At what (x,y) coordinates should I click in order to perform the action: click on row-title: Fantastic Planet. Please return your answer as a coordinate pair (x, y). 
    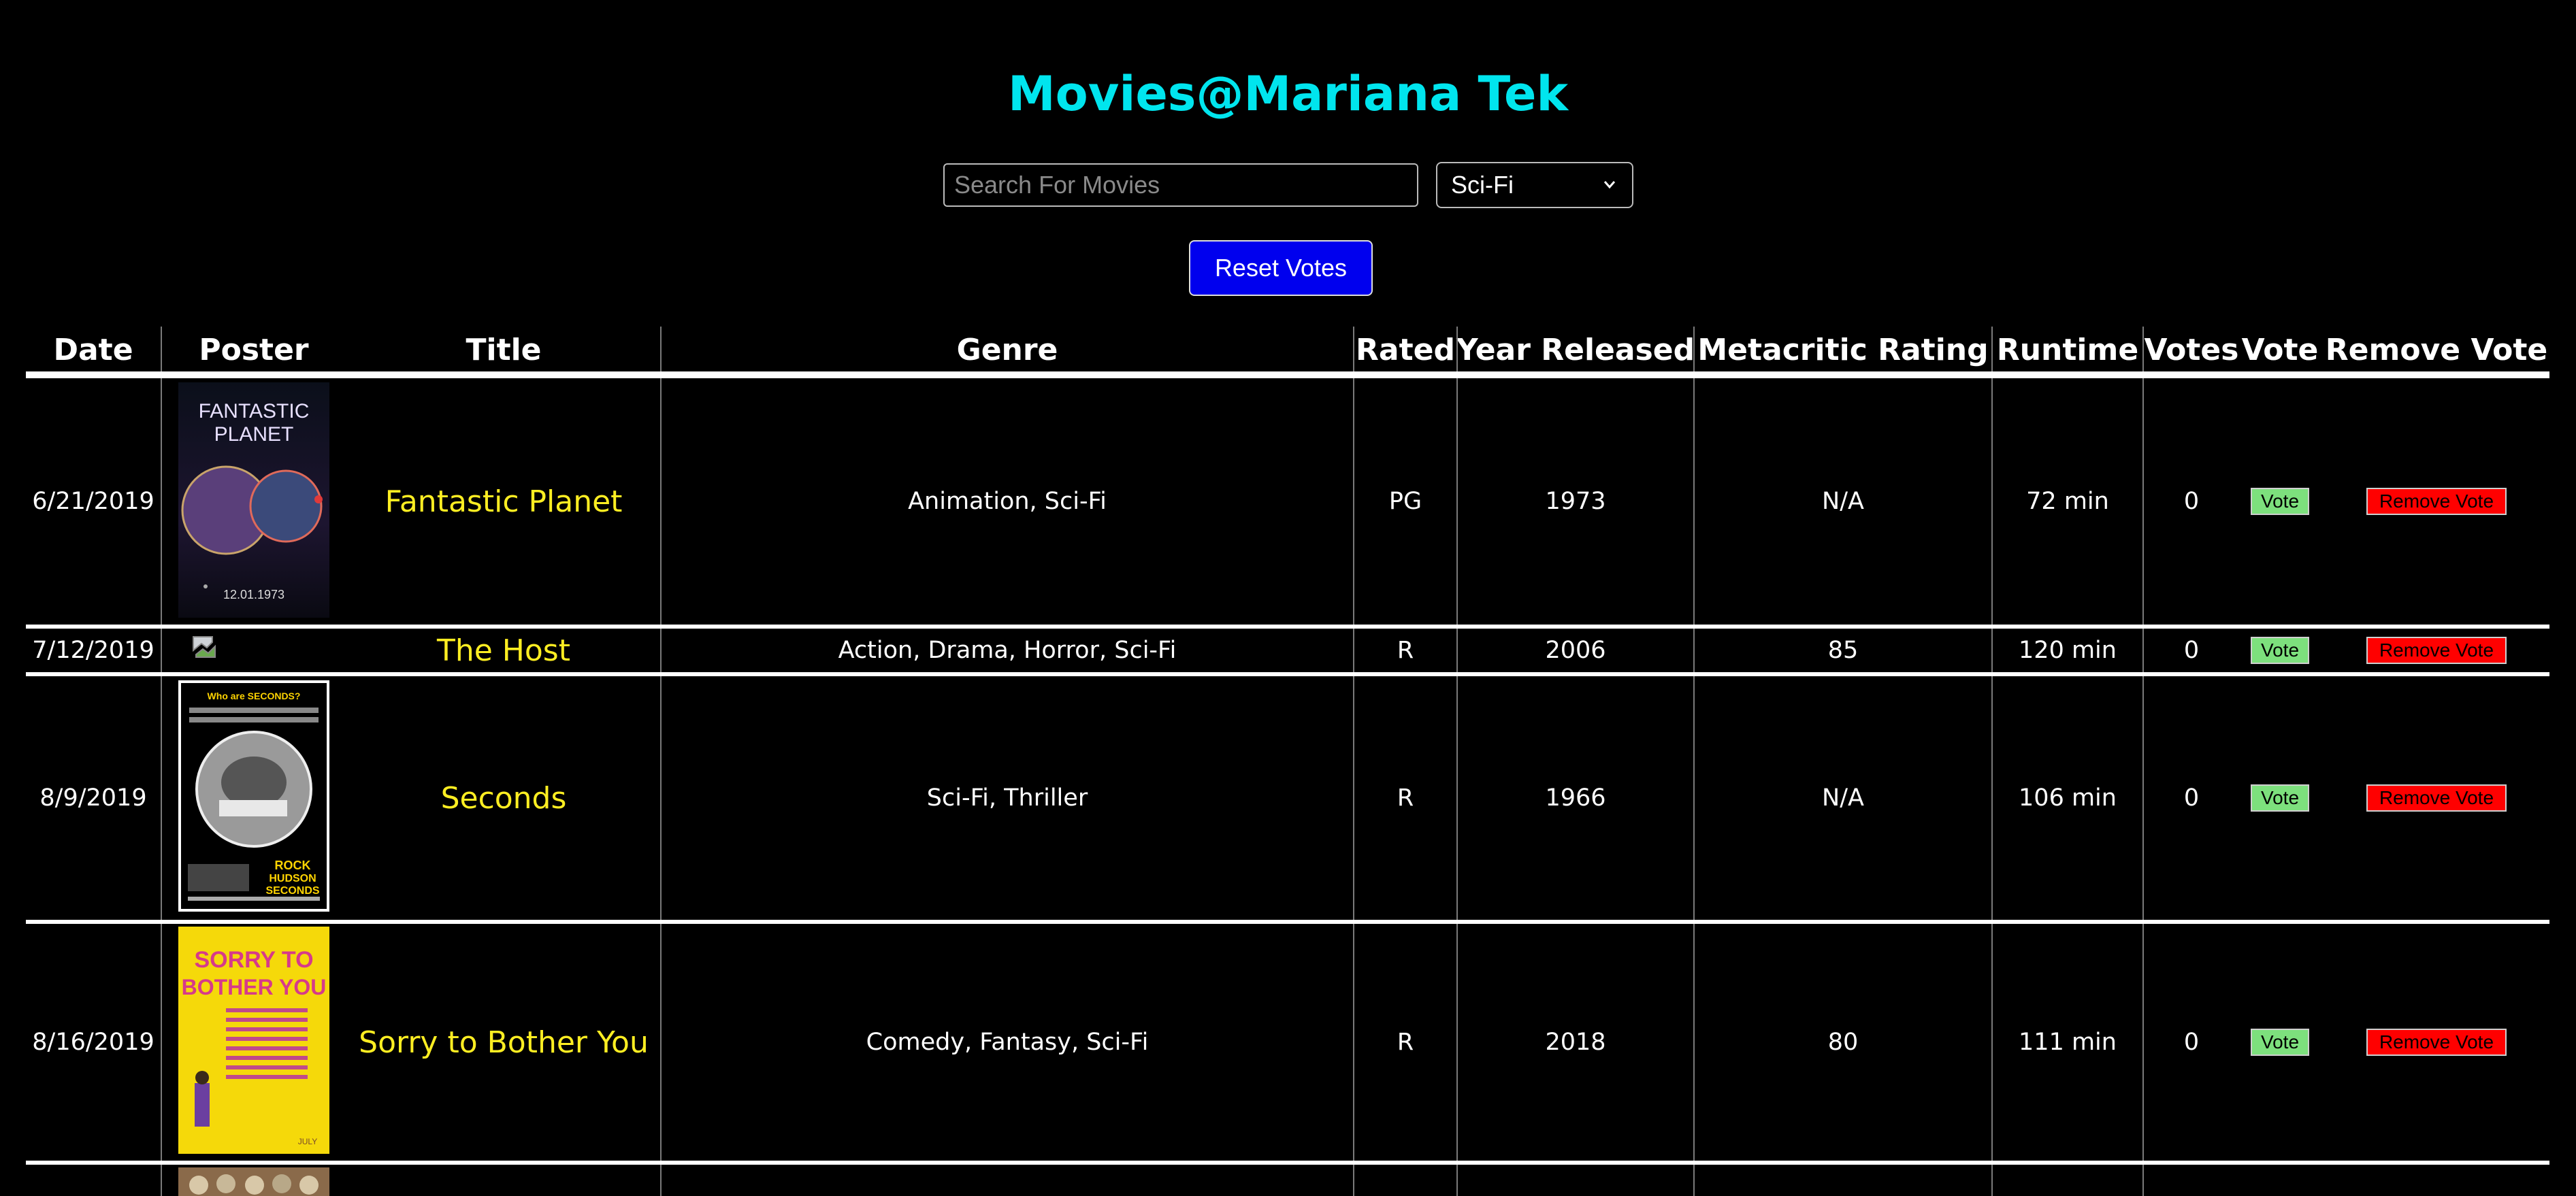
    Looking at the image, I should click on (503, 502).